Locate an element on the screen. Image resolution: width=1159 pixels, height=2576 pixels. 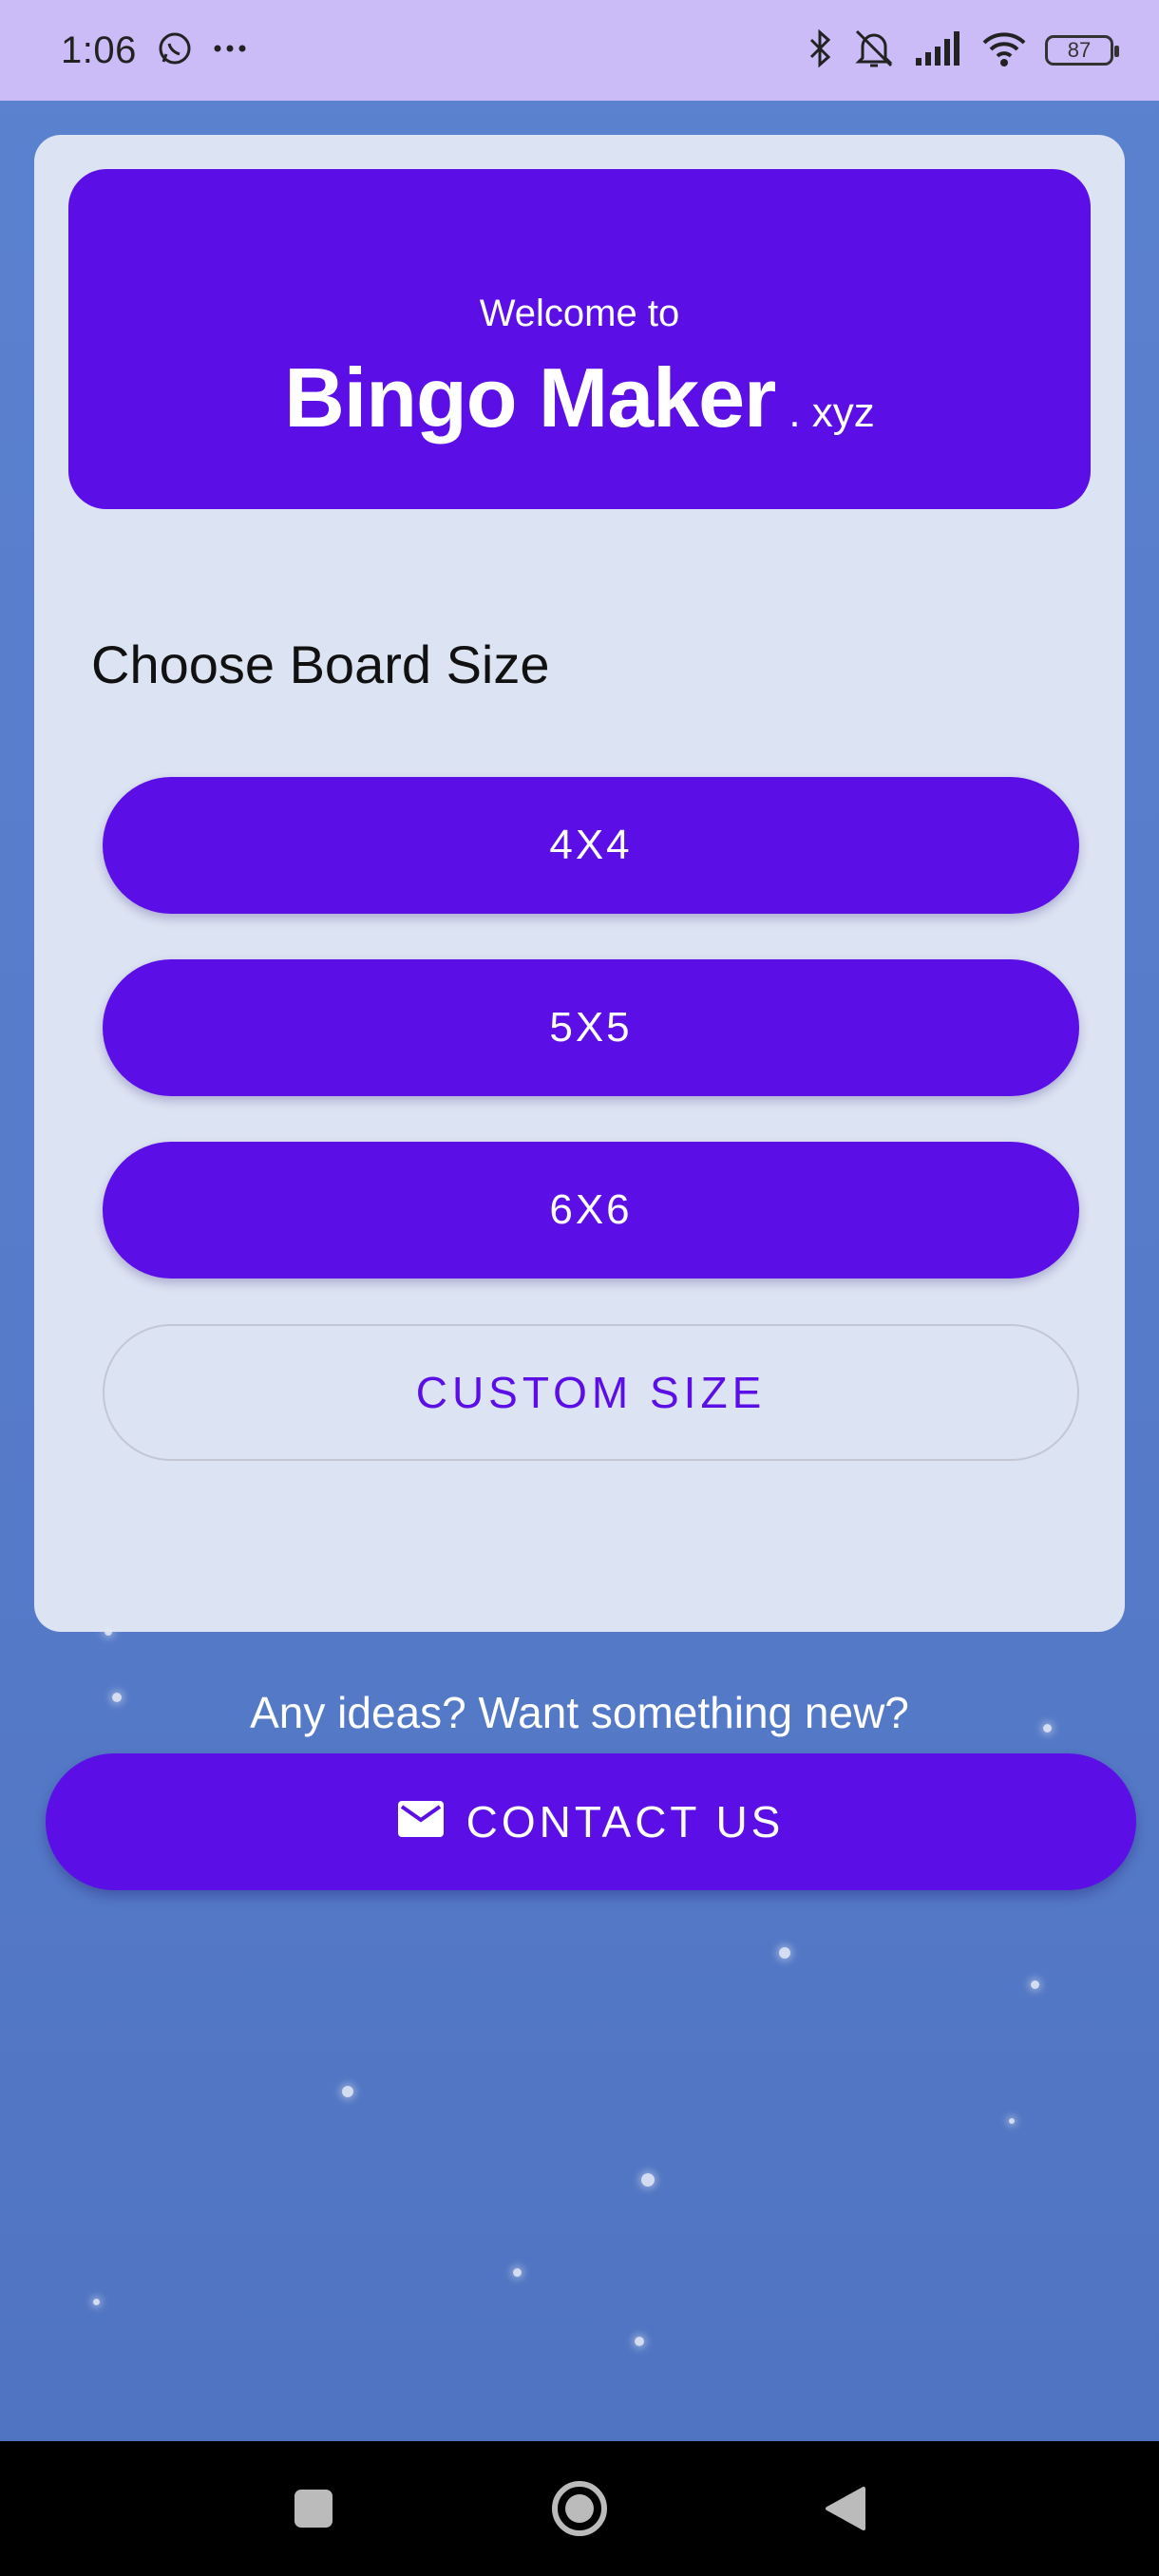
contact-prompt: Any ideas? Want something new? is located at coordinates (579, 1712).